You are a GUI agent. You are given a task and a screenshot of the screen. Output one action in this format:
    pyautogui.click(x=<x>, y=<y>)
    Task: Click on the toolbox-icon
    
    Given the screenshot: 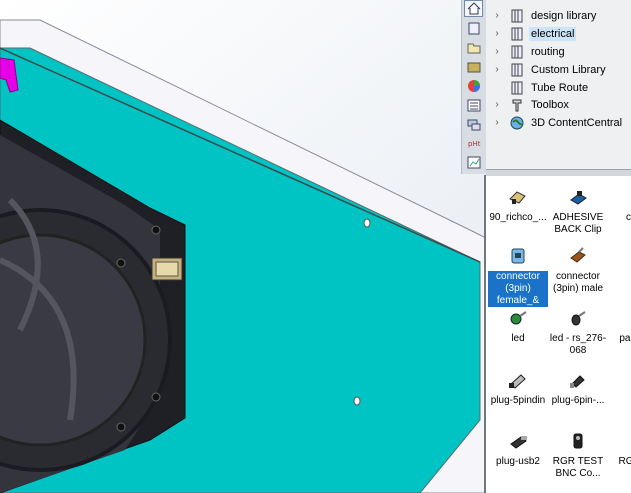 What is the action you would take?
    pyautogui.click(x=516, y=104)
    